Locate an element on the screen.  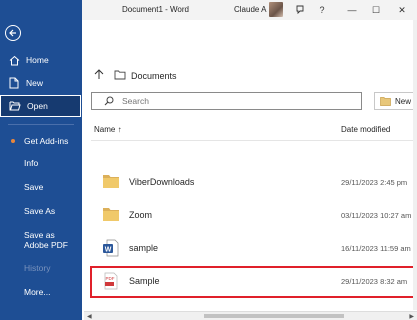
user-name: Claude A is located at coordinates (250, 9).